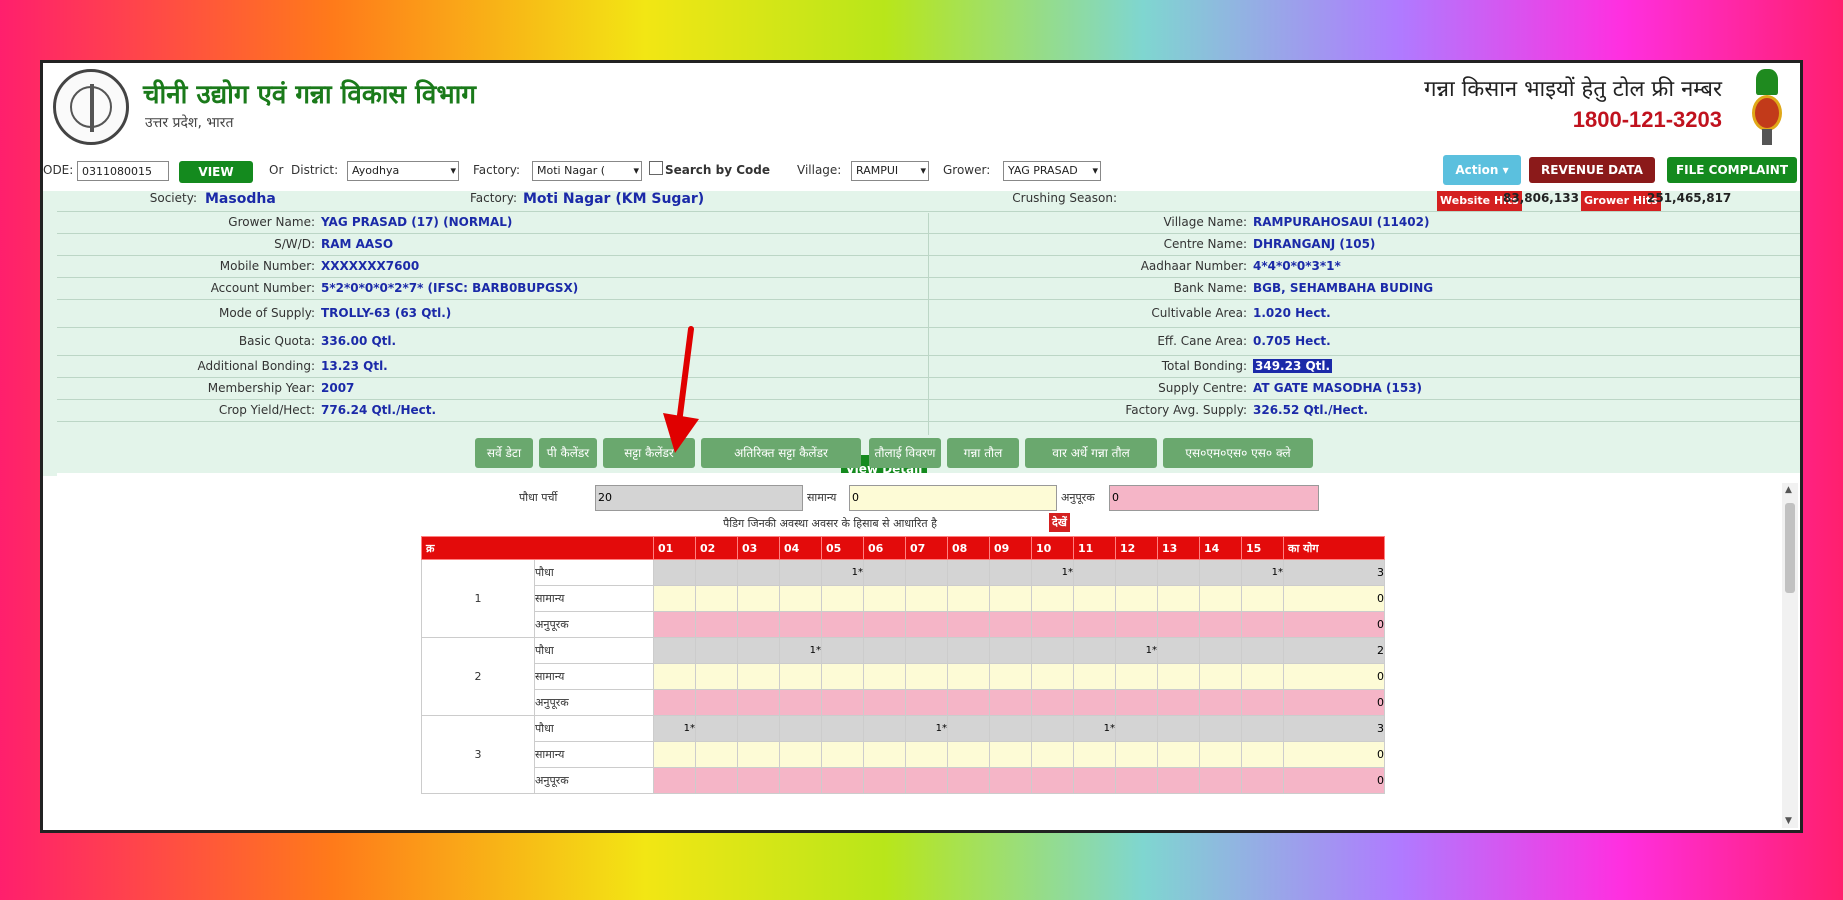 This screenshot has height=900, width=1843. I want to click on revenue-data-button: REVENUE DATA, so click(1592, 170).